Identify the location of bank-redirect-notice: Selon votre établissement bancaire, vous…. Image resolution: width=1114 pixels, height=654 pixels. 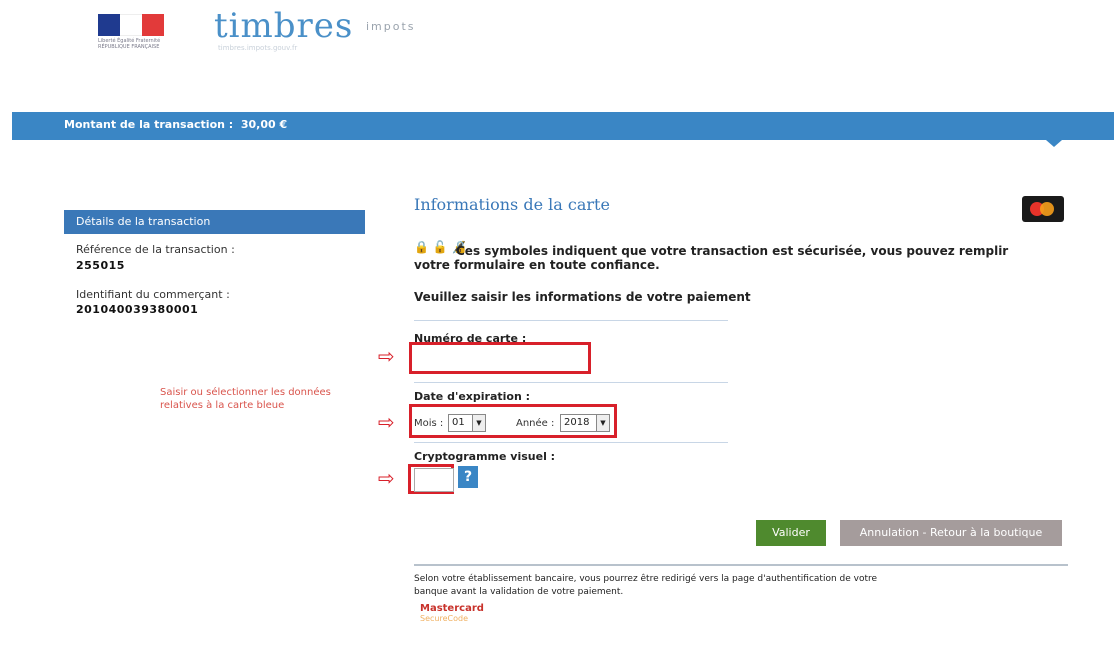
(646, 585).